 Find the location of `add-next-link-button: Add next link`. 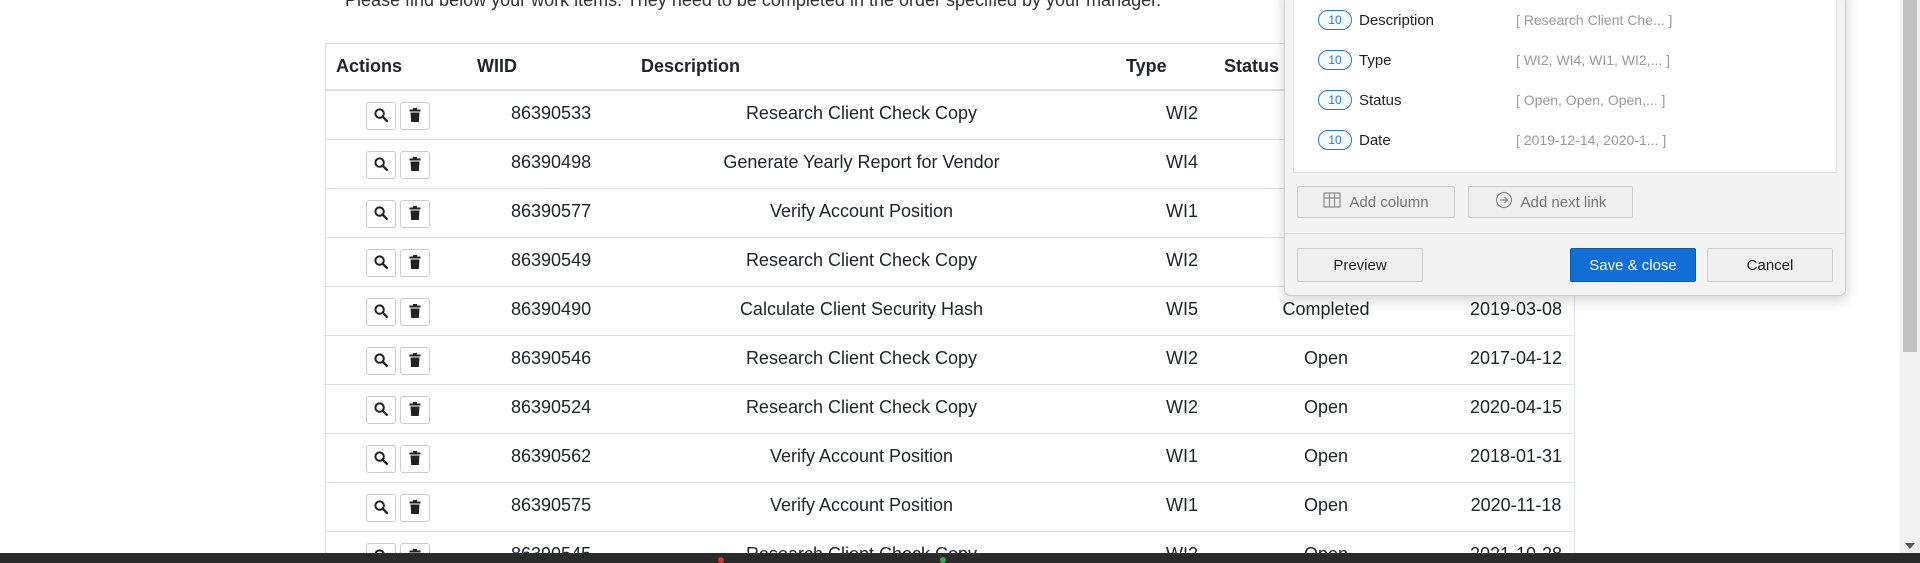

add-next-link-button: Add next link is located at coordinates (1550, 202).